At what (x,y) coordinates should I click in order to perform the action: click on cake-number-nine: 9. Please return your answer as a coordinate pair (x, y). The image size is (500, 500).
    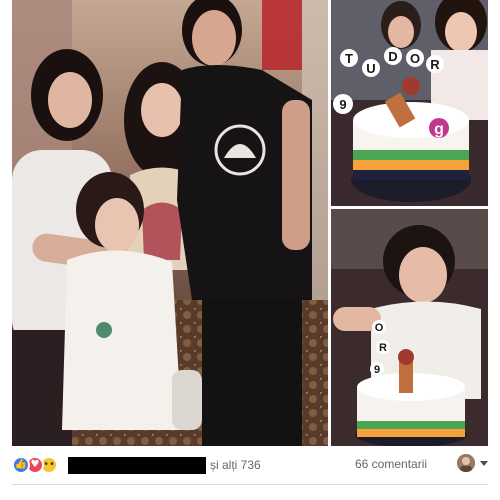
    Looking at the image, I should click on (342, 104).